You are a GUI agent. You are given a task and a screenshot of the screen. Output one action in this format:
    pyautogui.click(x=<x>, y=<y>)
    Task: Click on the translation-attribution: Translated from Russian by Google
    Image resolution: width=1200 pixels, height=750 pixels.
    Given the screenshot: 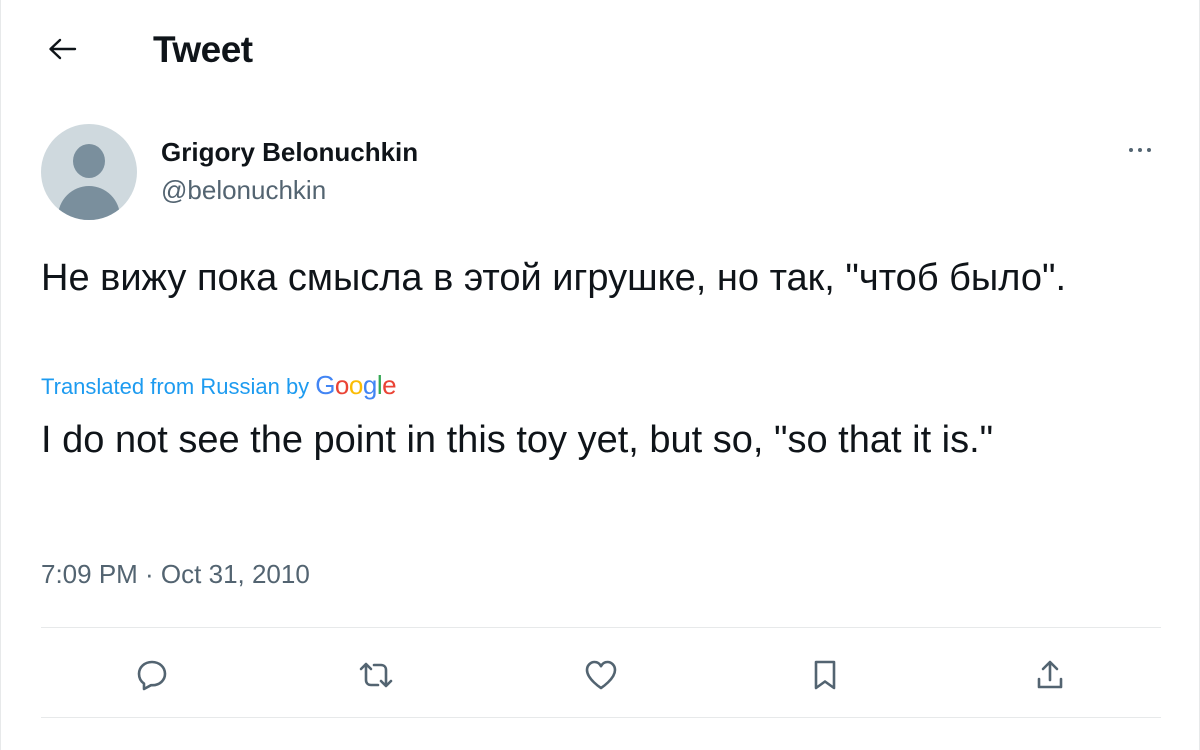 What is the action you would take?
    pyautogui.click(x=219, y=386)
    